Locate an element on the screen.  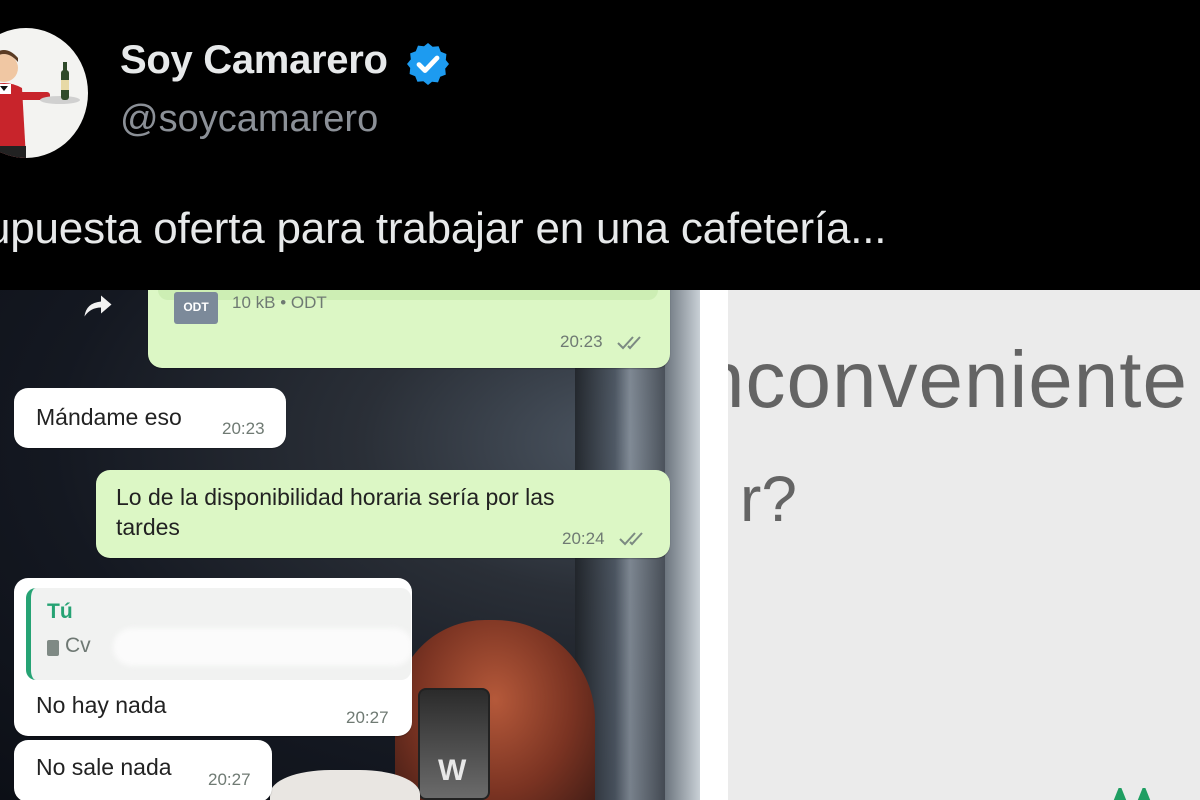
verified-badge-icon is located at coordinates (428, 64).